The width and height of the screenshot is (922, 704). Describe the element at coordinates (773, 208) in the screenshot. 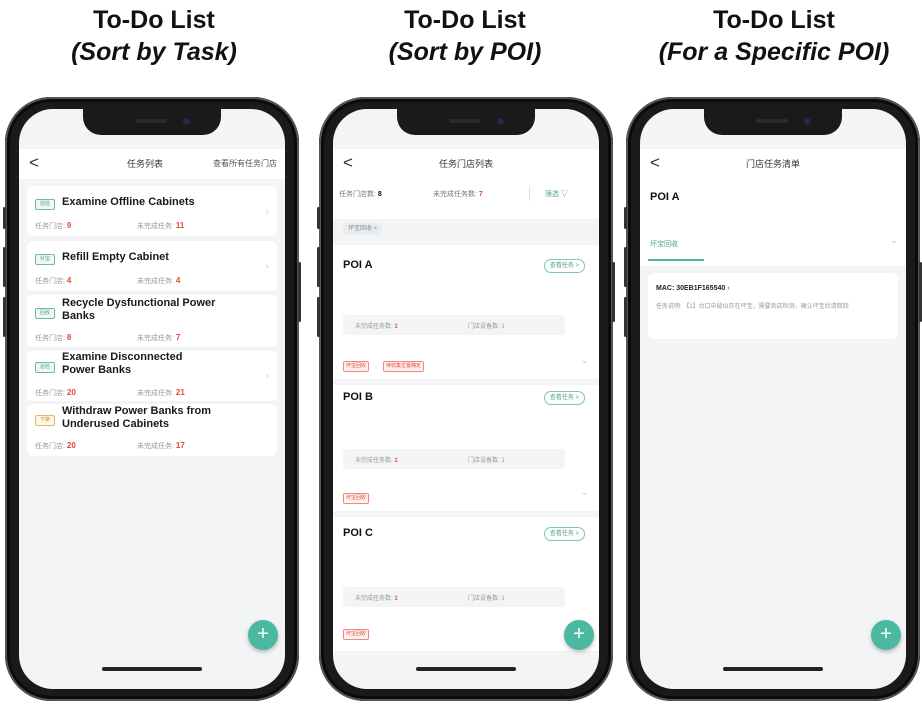

I see `nav-bar: < 门店任务清单 POI A 坏宝回收 ⌄` at that location.